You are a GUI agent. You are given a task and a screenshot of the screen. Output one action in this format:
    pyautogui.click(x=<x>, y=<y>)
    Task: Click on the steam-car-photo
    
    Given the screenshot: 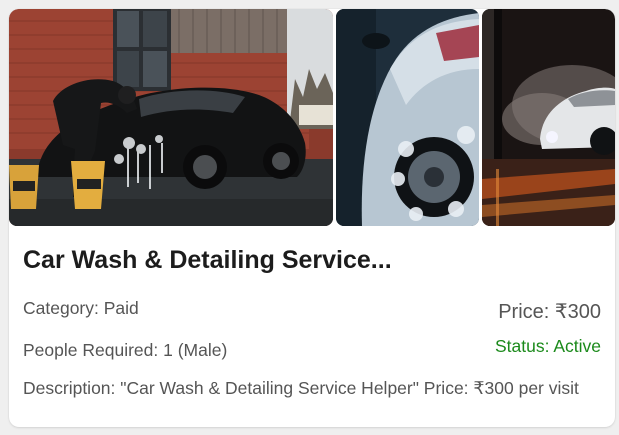 What is the action you would take?
    pyautogui.click(x=548, y=117)
    